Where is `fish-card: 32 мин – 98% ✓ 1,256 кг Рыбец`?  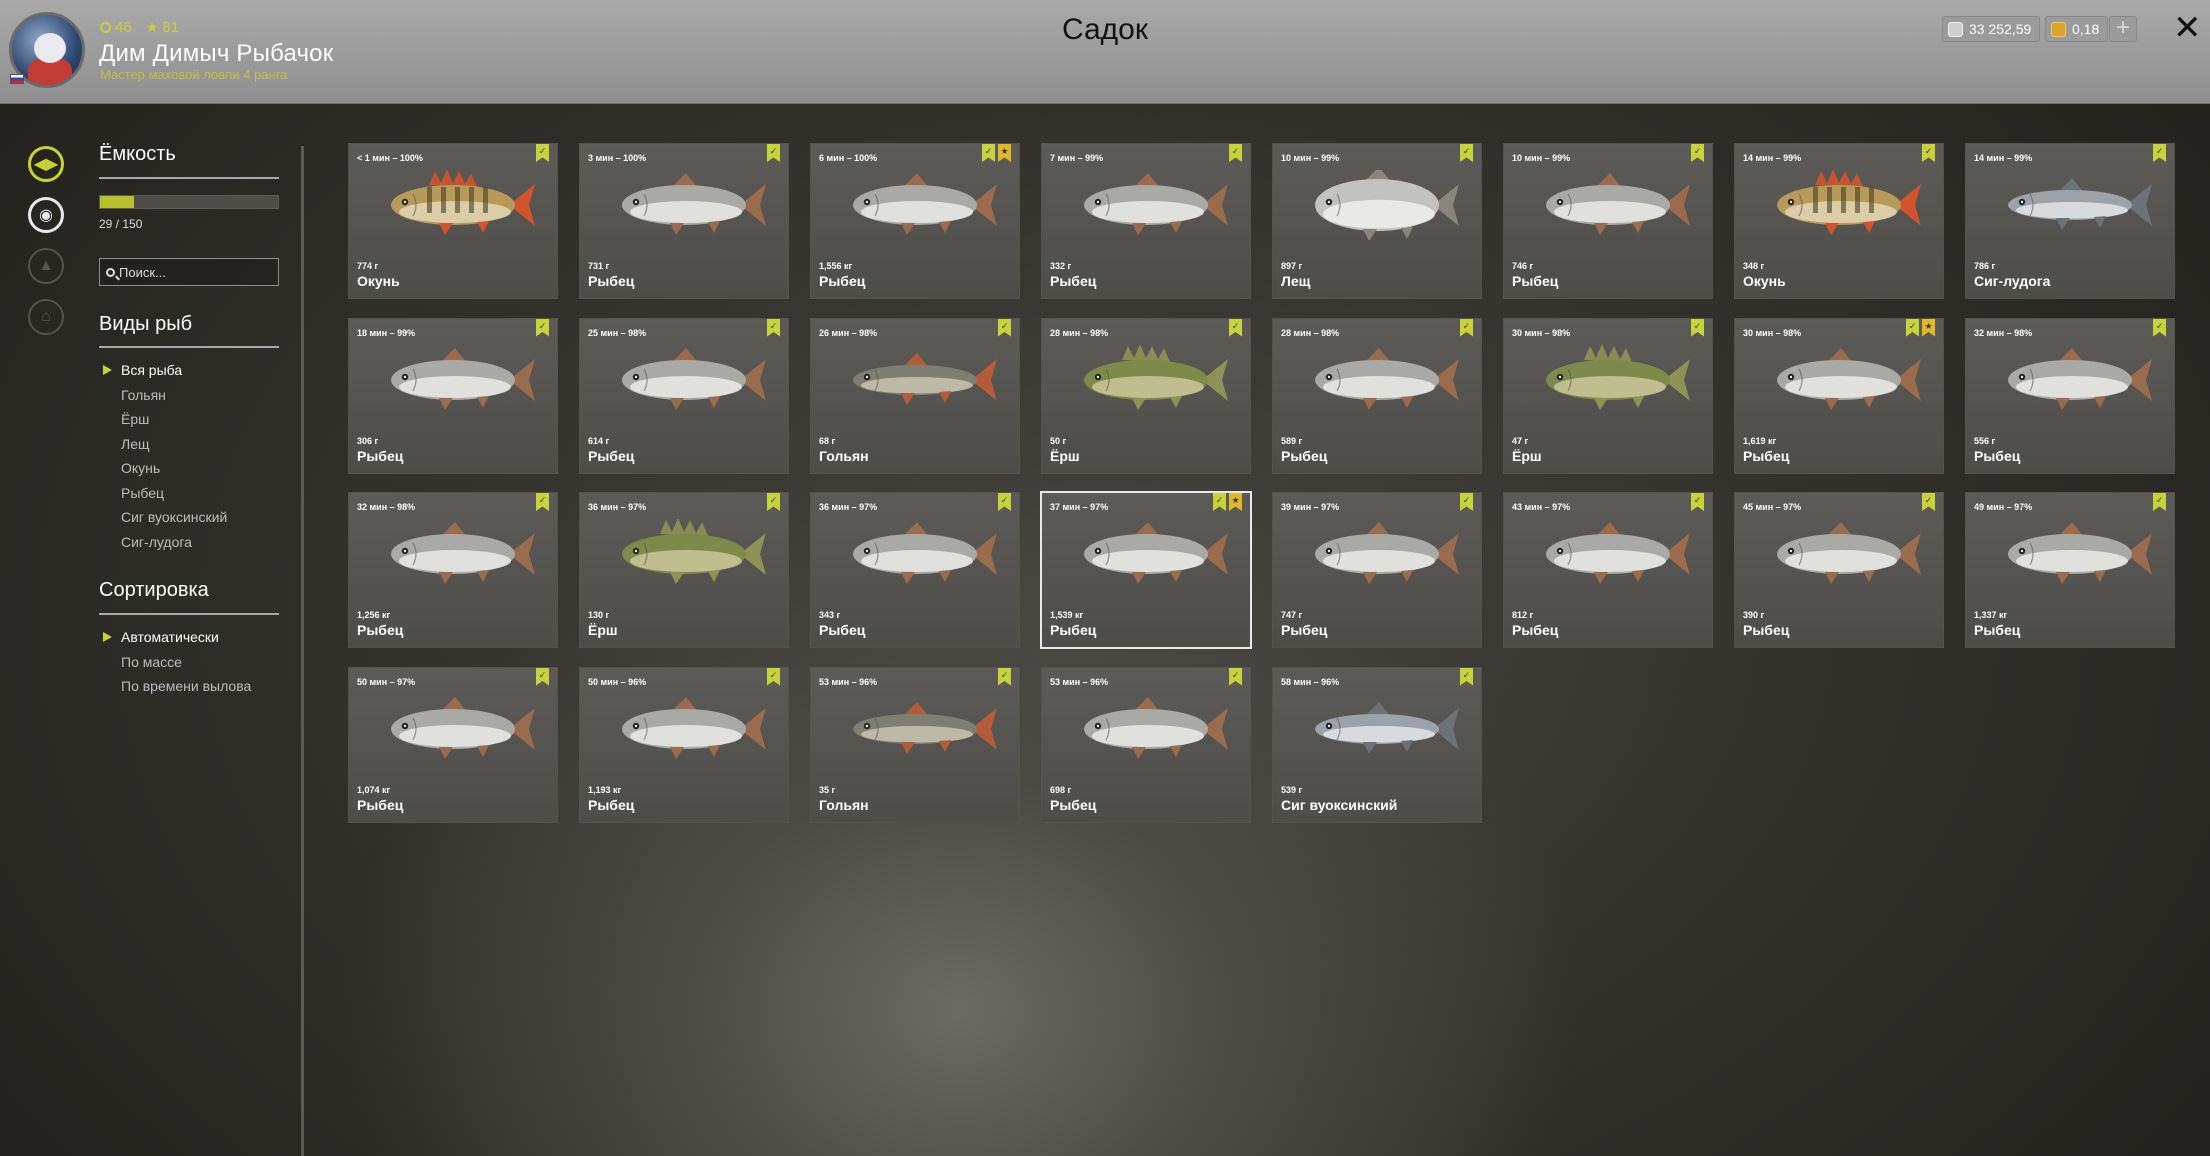 fish-card: 32 мин – 98% ✓ 1,256 кг Рыбец is located at coordinates (453, 570).